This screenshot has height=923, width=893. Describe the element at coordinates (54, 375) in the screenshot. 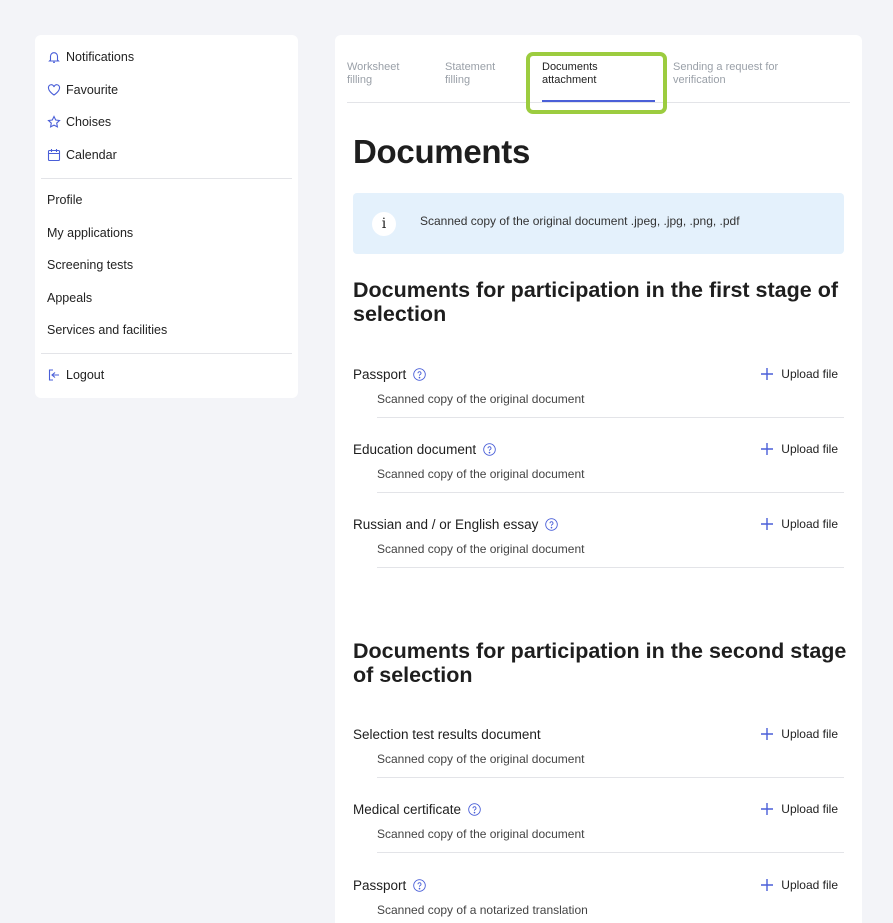

I see `logout-icon` at that location.